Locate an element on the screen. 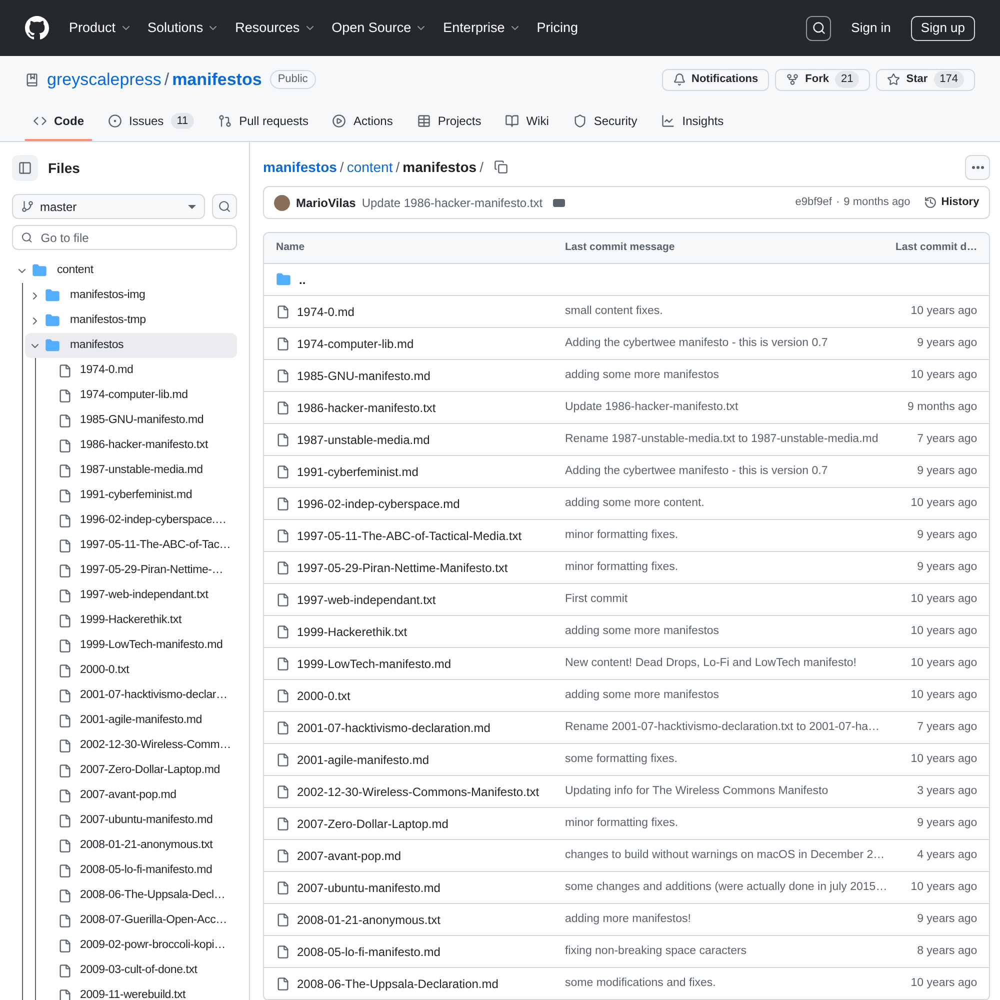  file-name-link: 2001-agile-manifesto.md is located at coordinates (363, 759).